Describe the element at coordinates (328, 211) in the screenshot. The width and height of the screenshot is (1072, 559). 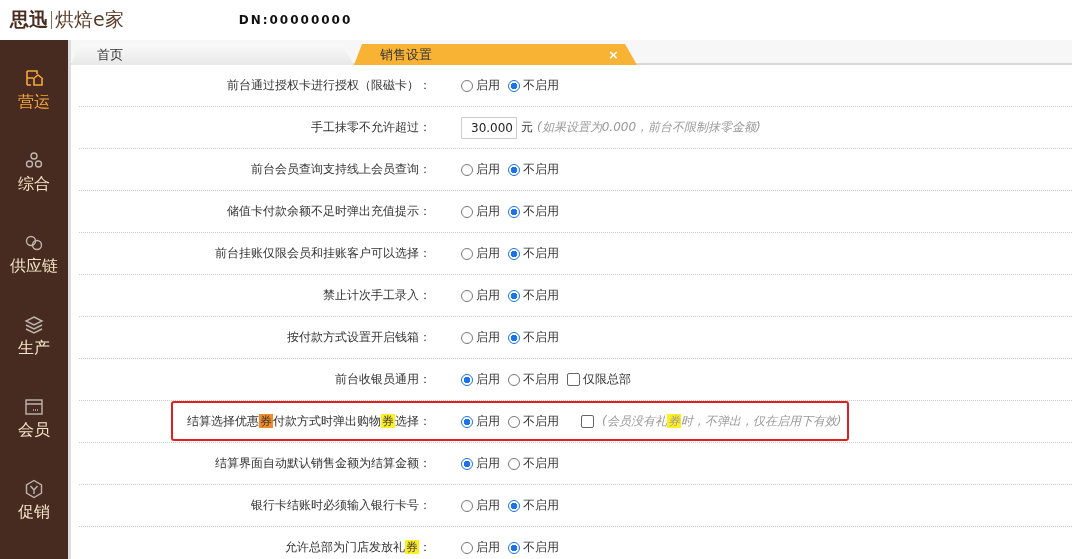
I see `setting-label: 储值卡付款余额不足时弹出充值提示：` at that location.